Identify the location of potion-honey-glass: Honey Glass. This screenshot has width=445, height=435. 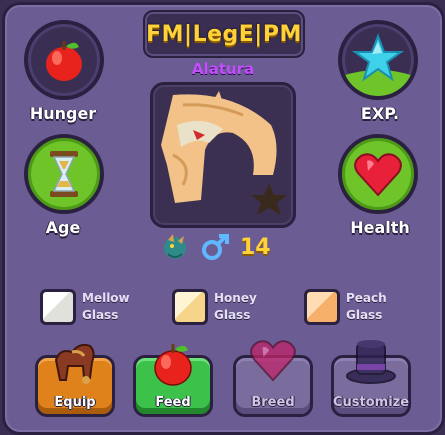
(223, 307).